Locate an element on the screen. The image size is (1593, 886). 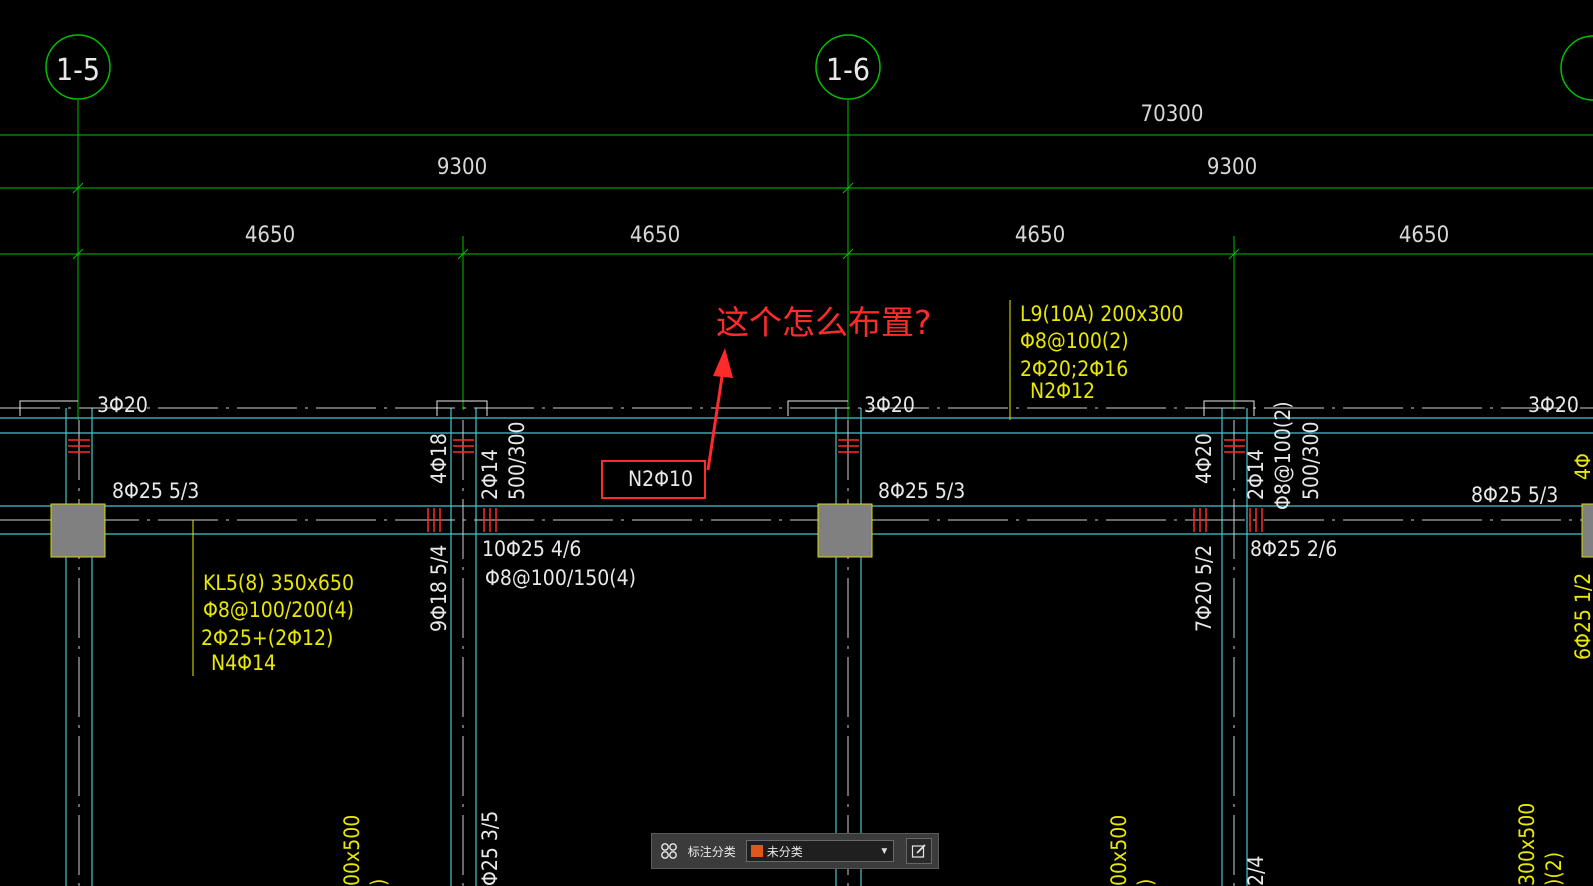
dim-4650-3: 4650 is located at coordinates (1040, 235).